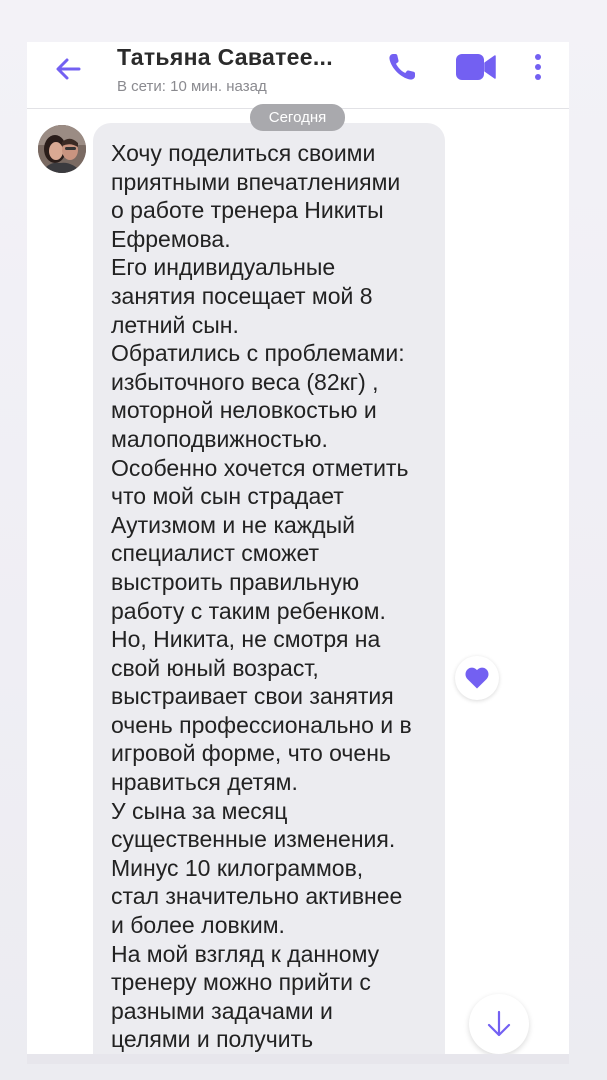 This screenshot has height=1080, width=607. I want to click on video-call-button, so click(476, 67).